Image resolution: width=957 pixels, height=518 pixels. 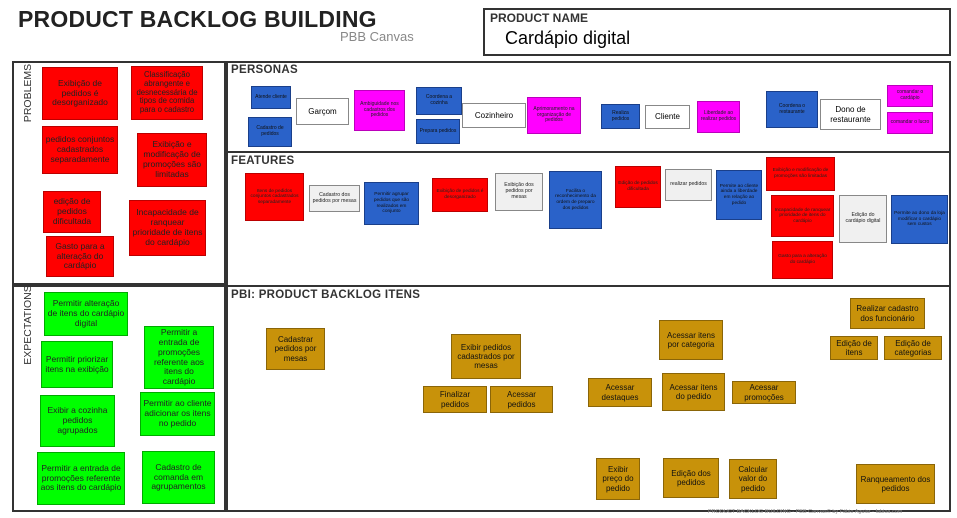 What do you see at coordinates (264, 70) in the screenshot?
I see `personas-title: PERSONAS` at bounding box center [264, 70].